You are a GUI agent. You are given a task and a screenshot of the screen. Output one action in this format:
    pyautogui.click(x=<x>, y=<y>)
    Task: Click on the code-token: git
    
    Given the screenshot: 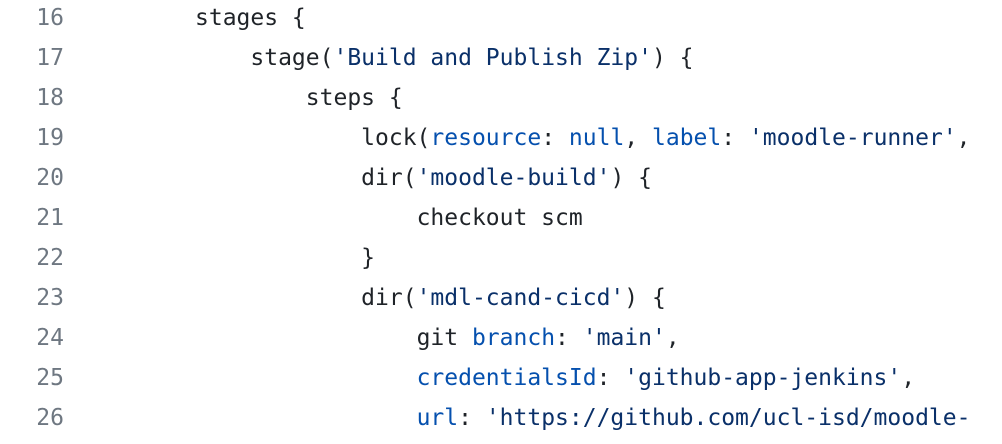 What is the action you would take?
    pyautogui.click(x=444, y=338)
    